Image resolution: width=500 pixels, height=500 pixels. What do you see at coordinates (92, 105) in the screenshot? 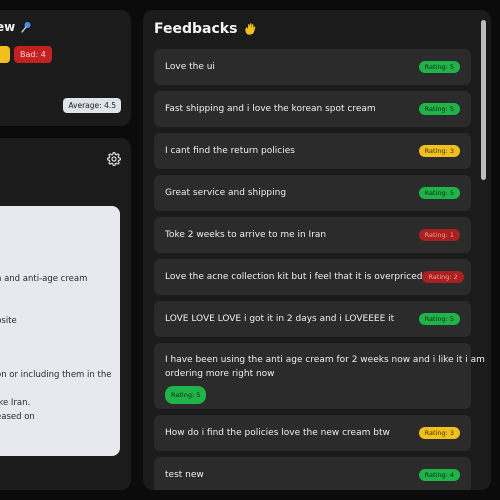
I see `average-rating-badge: Average: 4.5` at bounding box center [92, 105].